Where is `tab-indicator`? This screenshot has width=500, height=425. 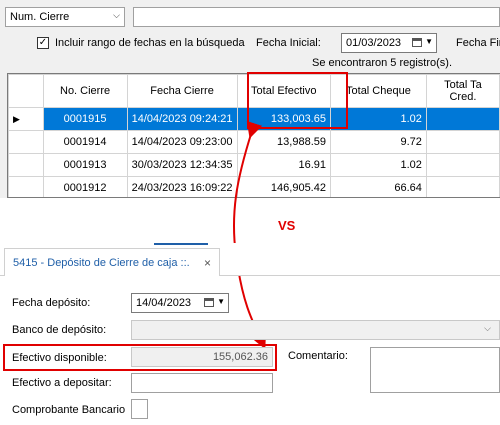
tab-indicator is located at coordinates (181, 244).